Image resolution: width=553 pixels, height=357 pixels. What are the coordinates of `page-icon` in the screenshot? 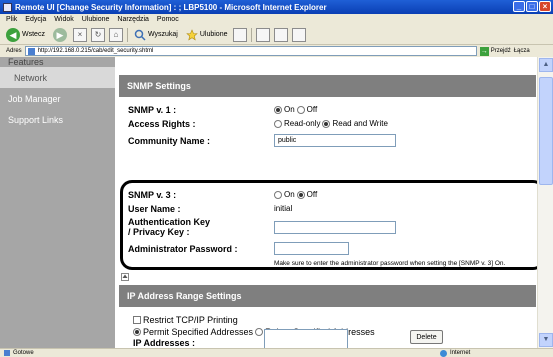 It's located at (31, 51).